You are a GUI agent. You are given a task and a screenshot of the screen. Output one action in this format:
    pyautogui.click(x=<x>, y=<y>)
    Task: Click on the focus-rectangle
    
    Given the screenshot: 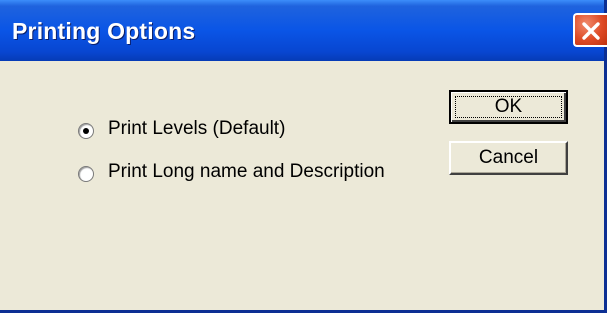 What is the action you would take?
    pyautogui.click(x=508, y=107)
    